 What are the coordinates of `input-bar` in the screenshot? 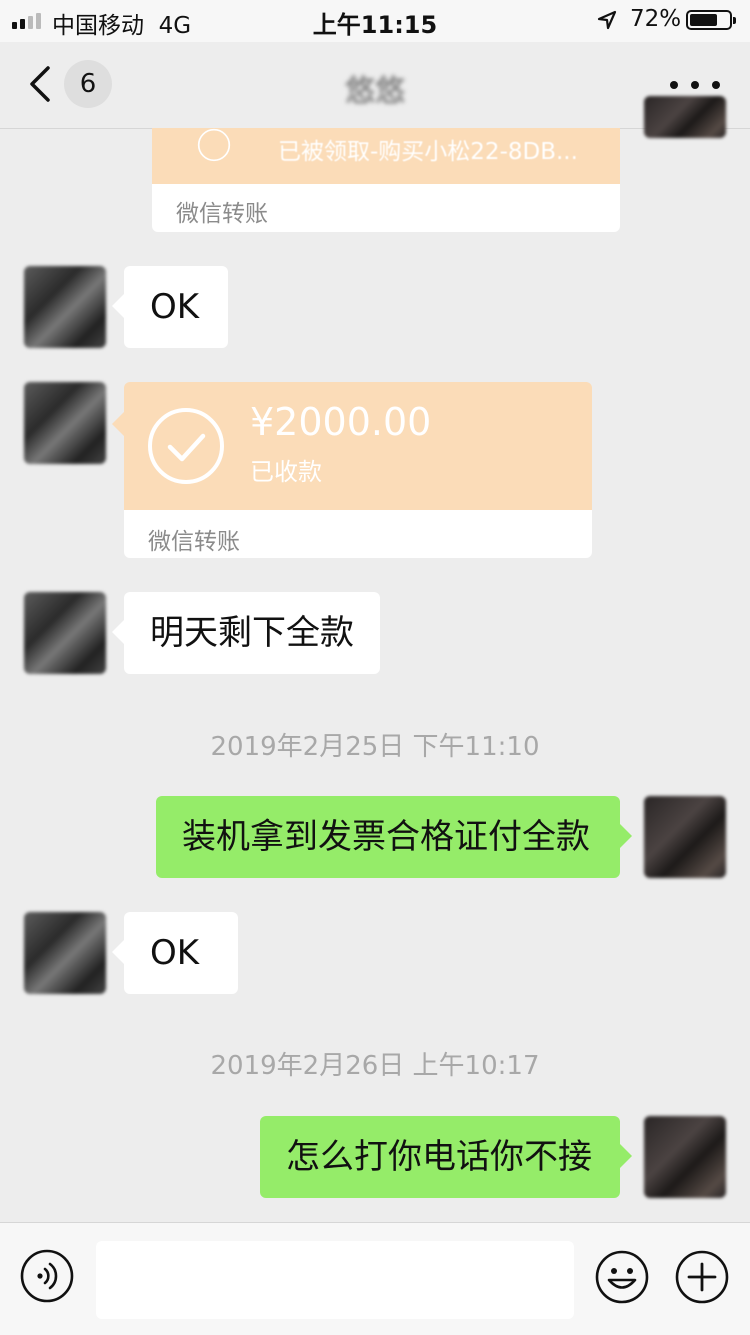 It's located at (375, 1278).